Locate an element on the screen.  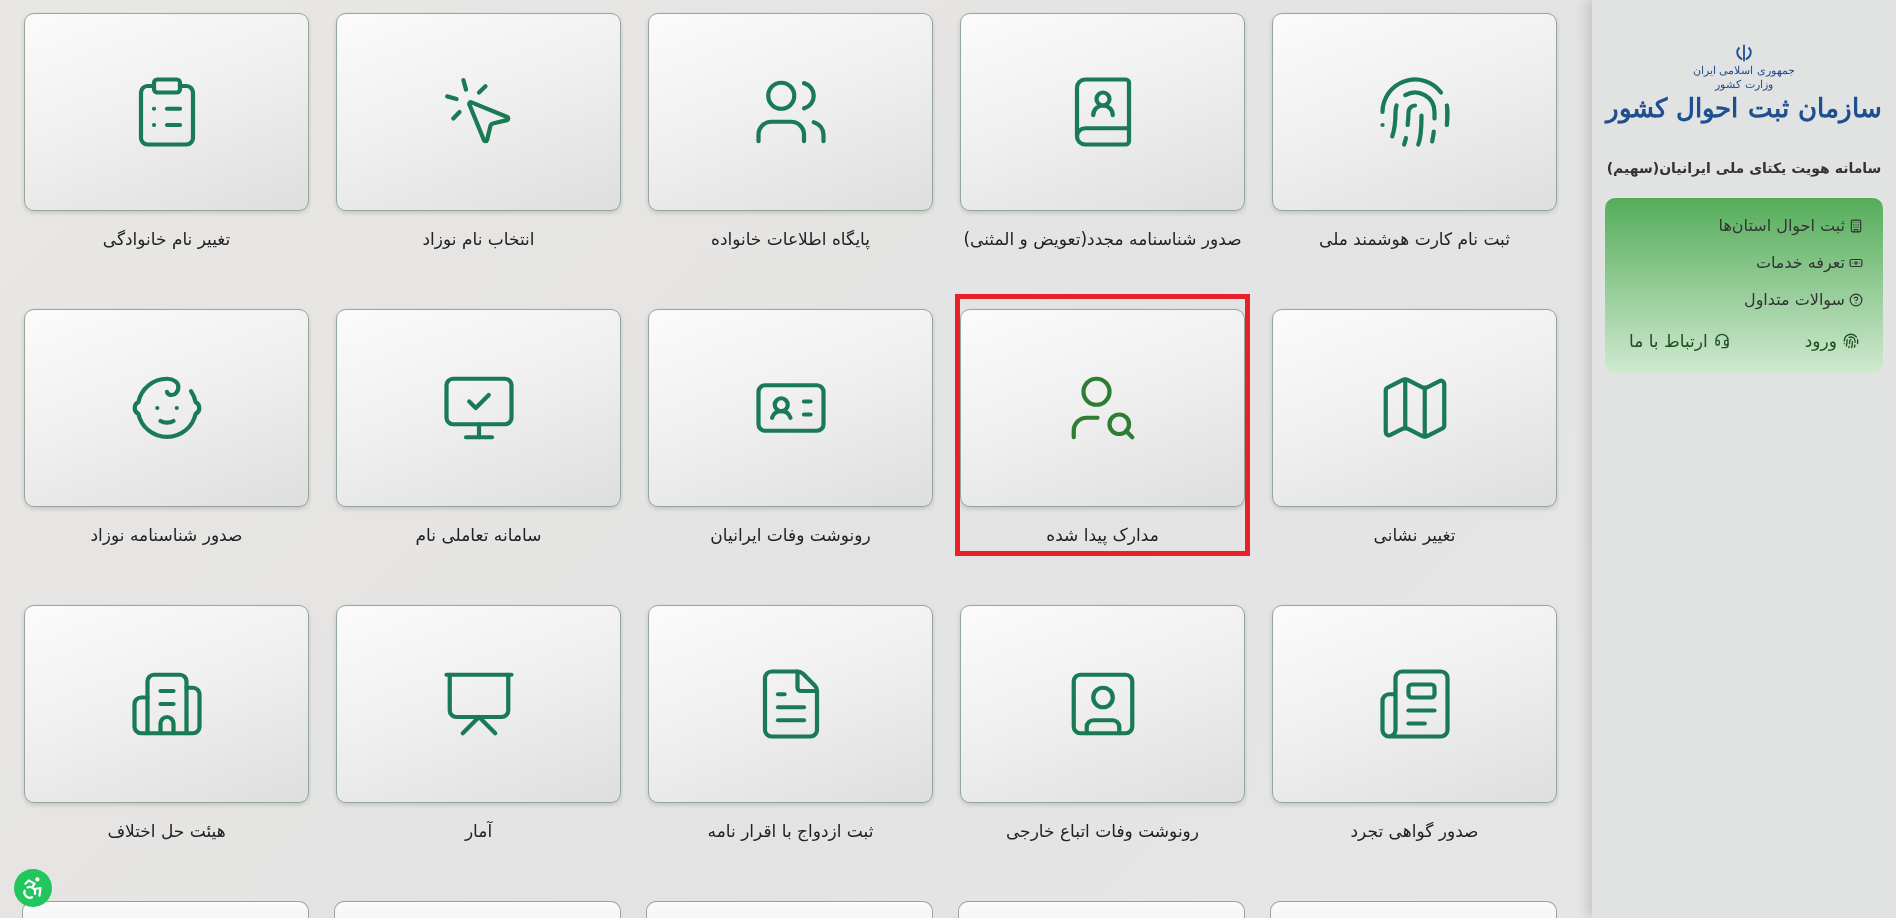
system-title: سامانه هویت یکتای ملی ایرانیان(سهیم) is located at coordinates (1744, 168).